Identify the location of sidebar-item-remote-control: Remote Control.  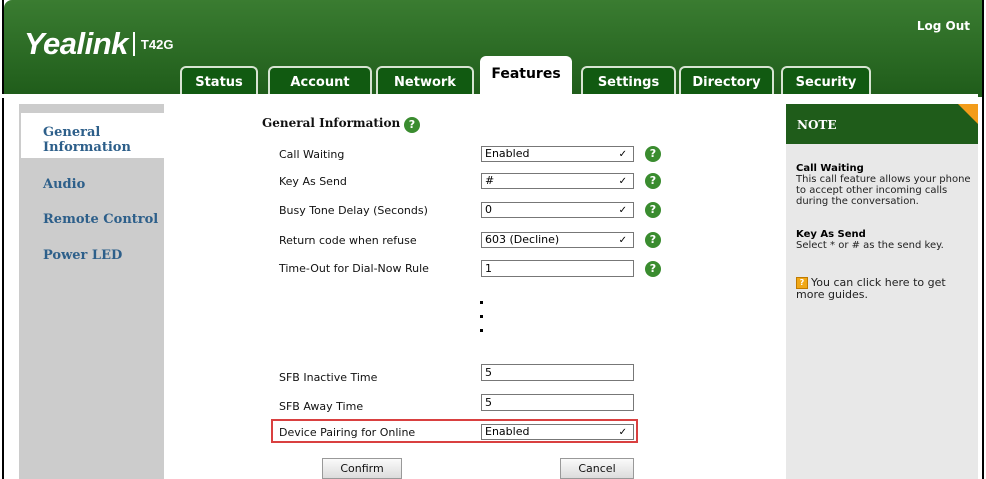
(100, 219).